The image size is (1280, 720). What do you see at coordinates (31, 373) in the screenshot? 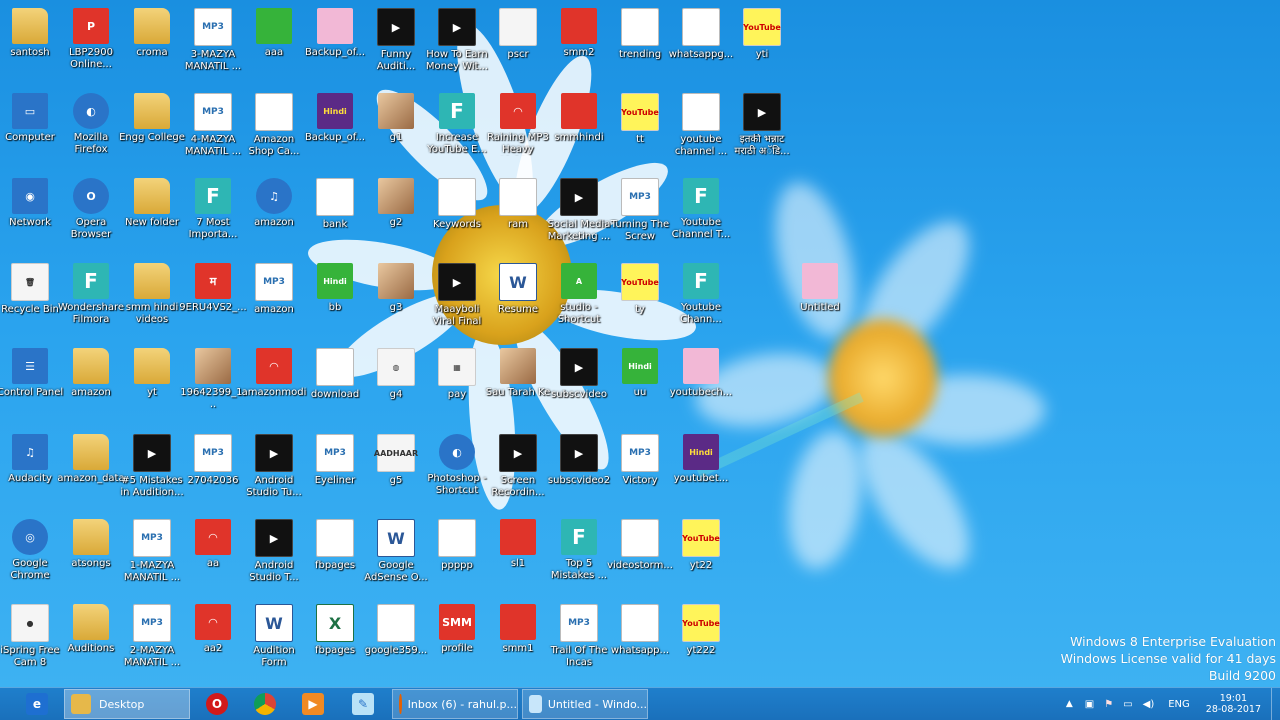
I see `desktop-icon: ☰ Control Panel` at bounding box center [31, 373].